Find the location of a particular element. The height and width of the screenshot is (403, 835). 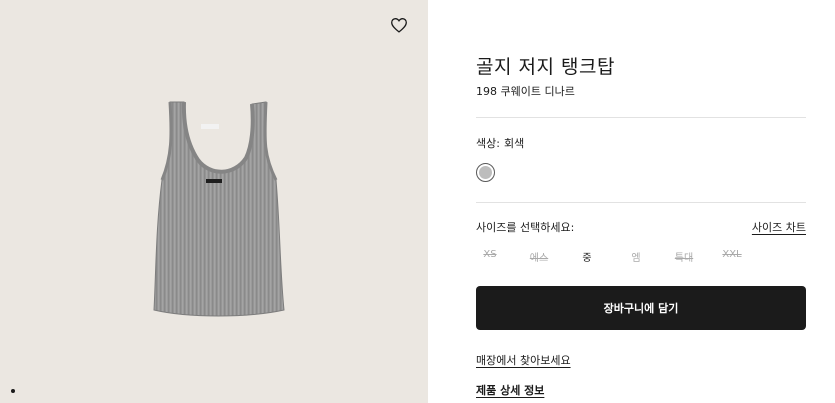

label-tag is located at coordinates (210, 126).